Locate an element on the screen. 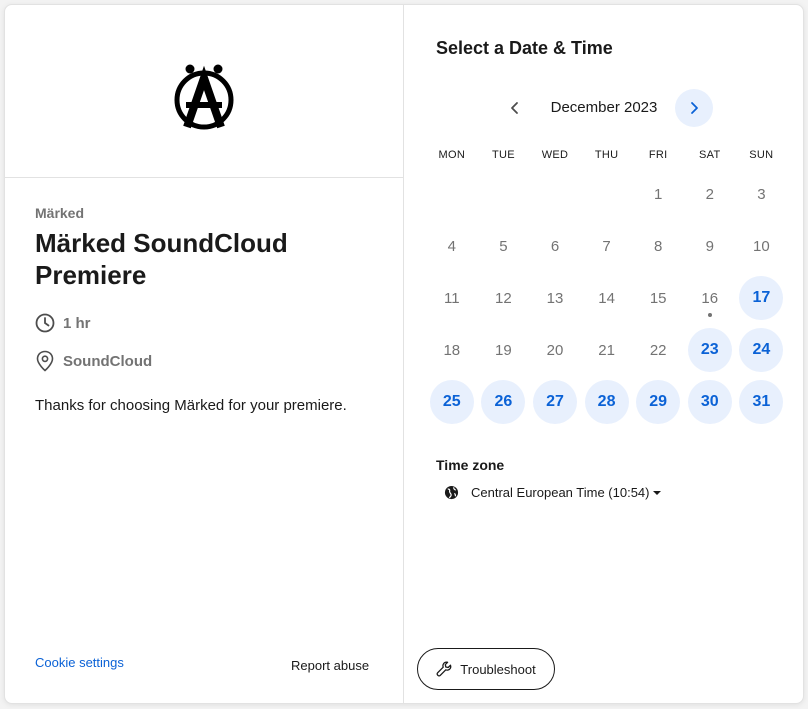  calendar-day-unavailable: 1 is located at coordinates (658, 195).